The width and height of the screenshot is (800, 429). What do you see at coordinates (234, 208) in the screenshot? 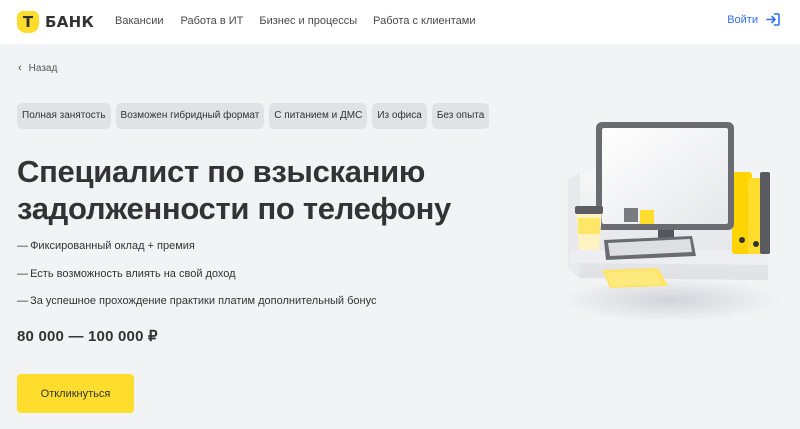
I see `title-line-2: задолженности по телефону` at bounding box center [234, 208].